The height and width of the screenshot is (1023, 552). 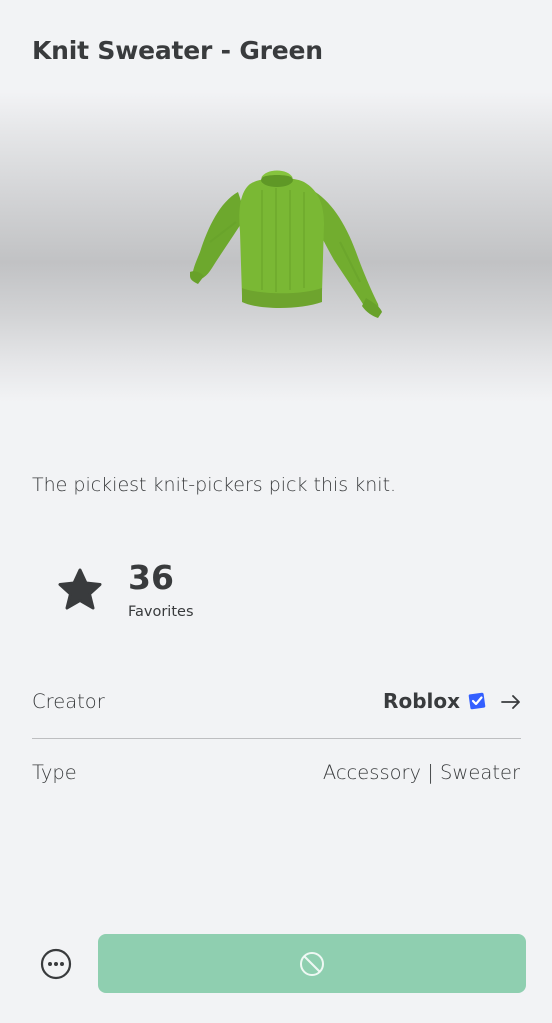 What do you see at coordinates (177, 50) in the screenshot?
I see `item-title: Knit Sweater - Green` at bounding box center [177, 50].